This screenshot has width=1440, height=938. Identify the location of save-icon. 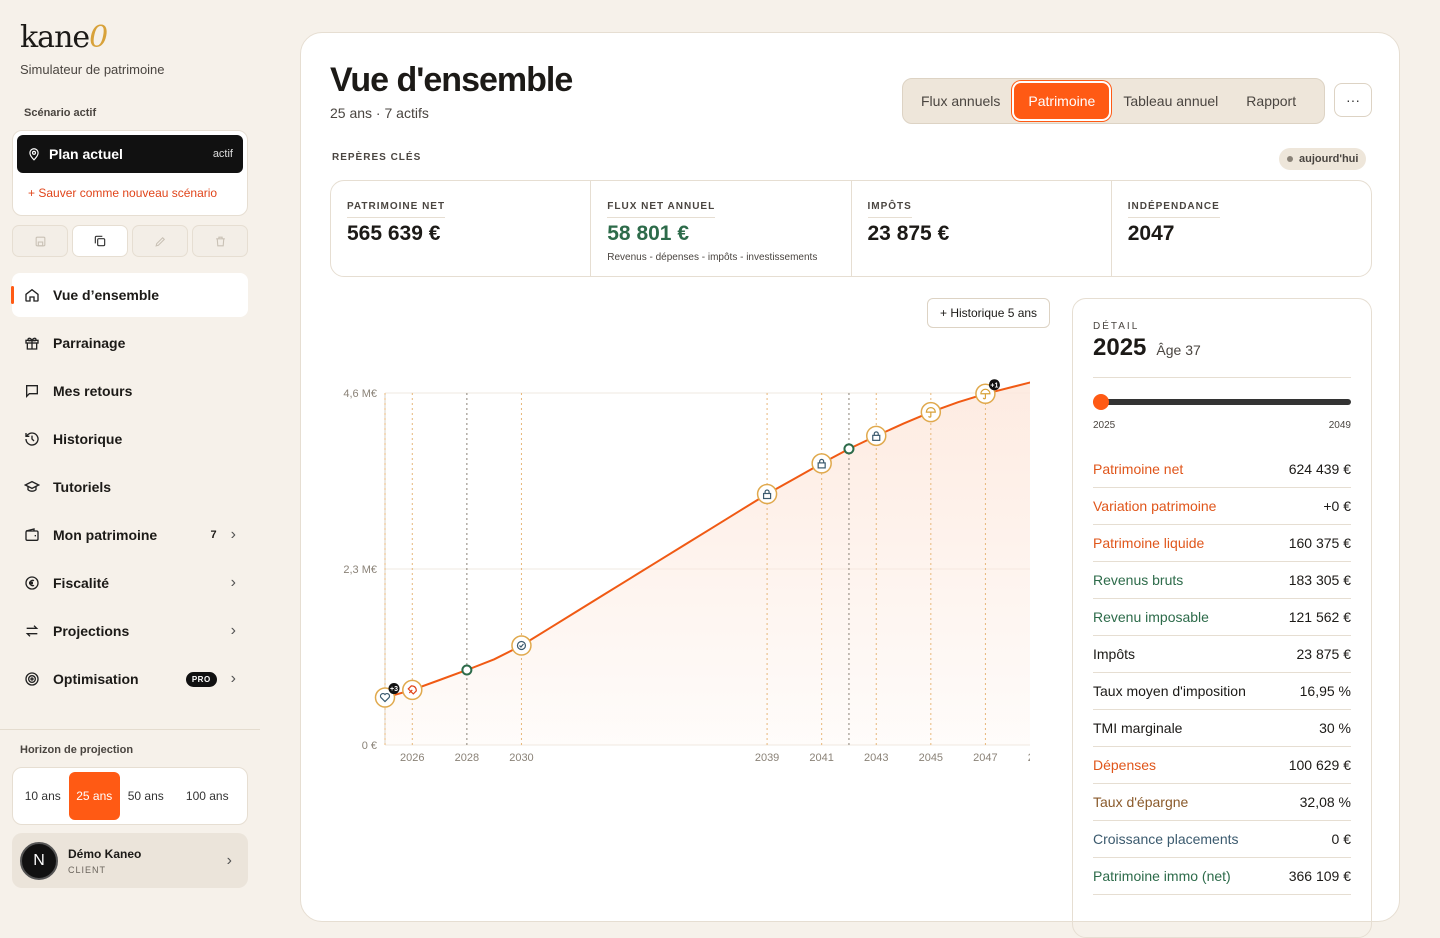
(40, 241).